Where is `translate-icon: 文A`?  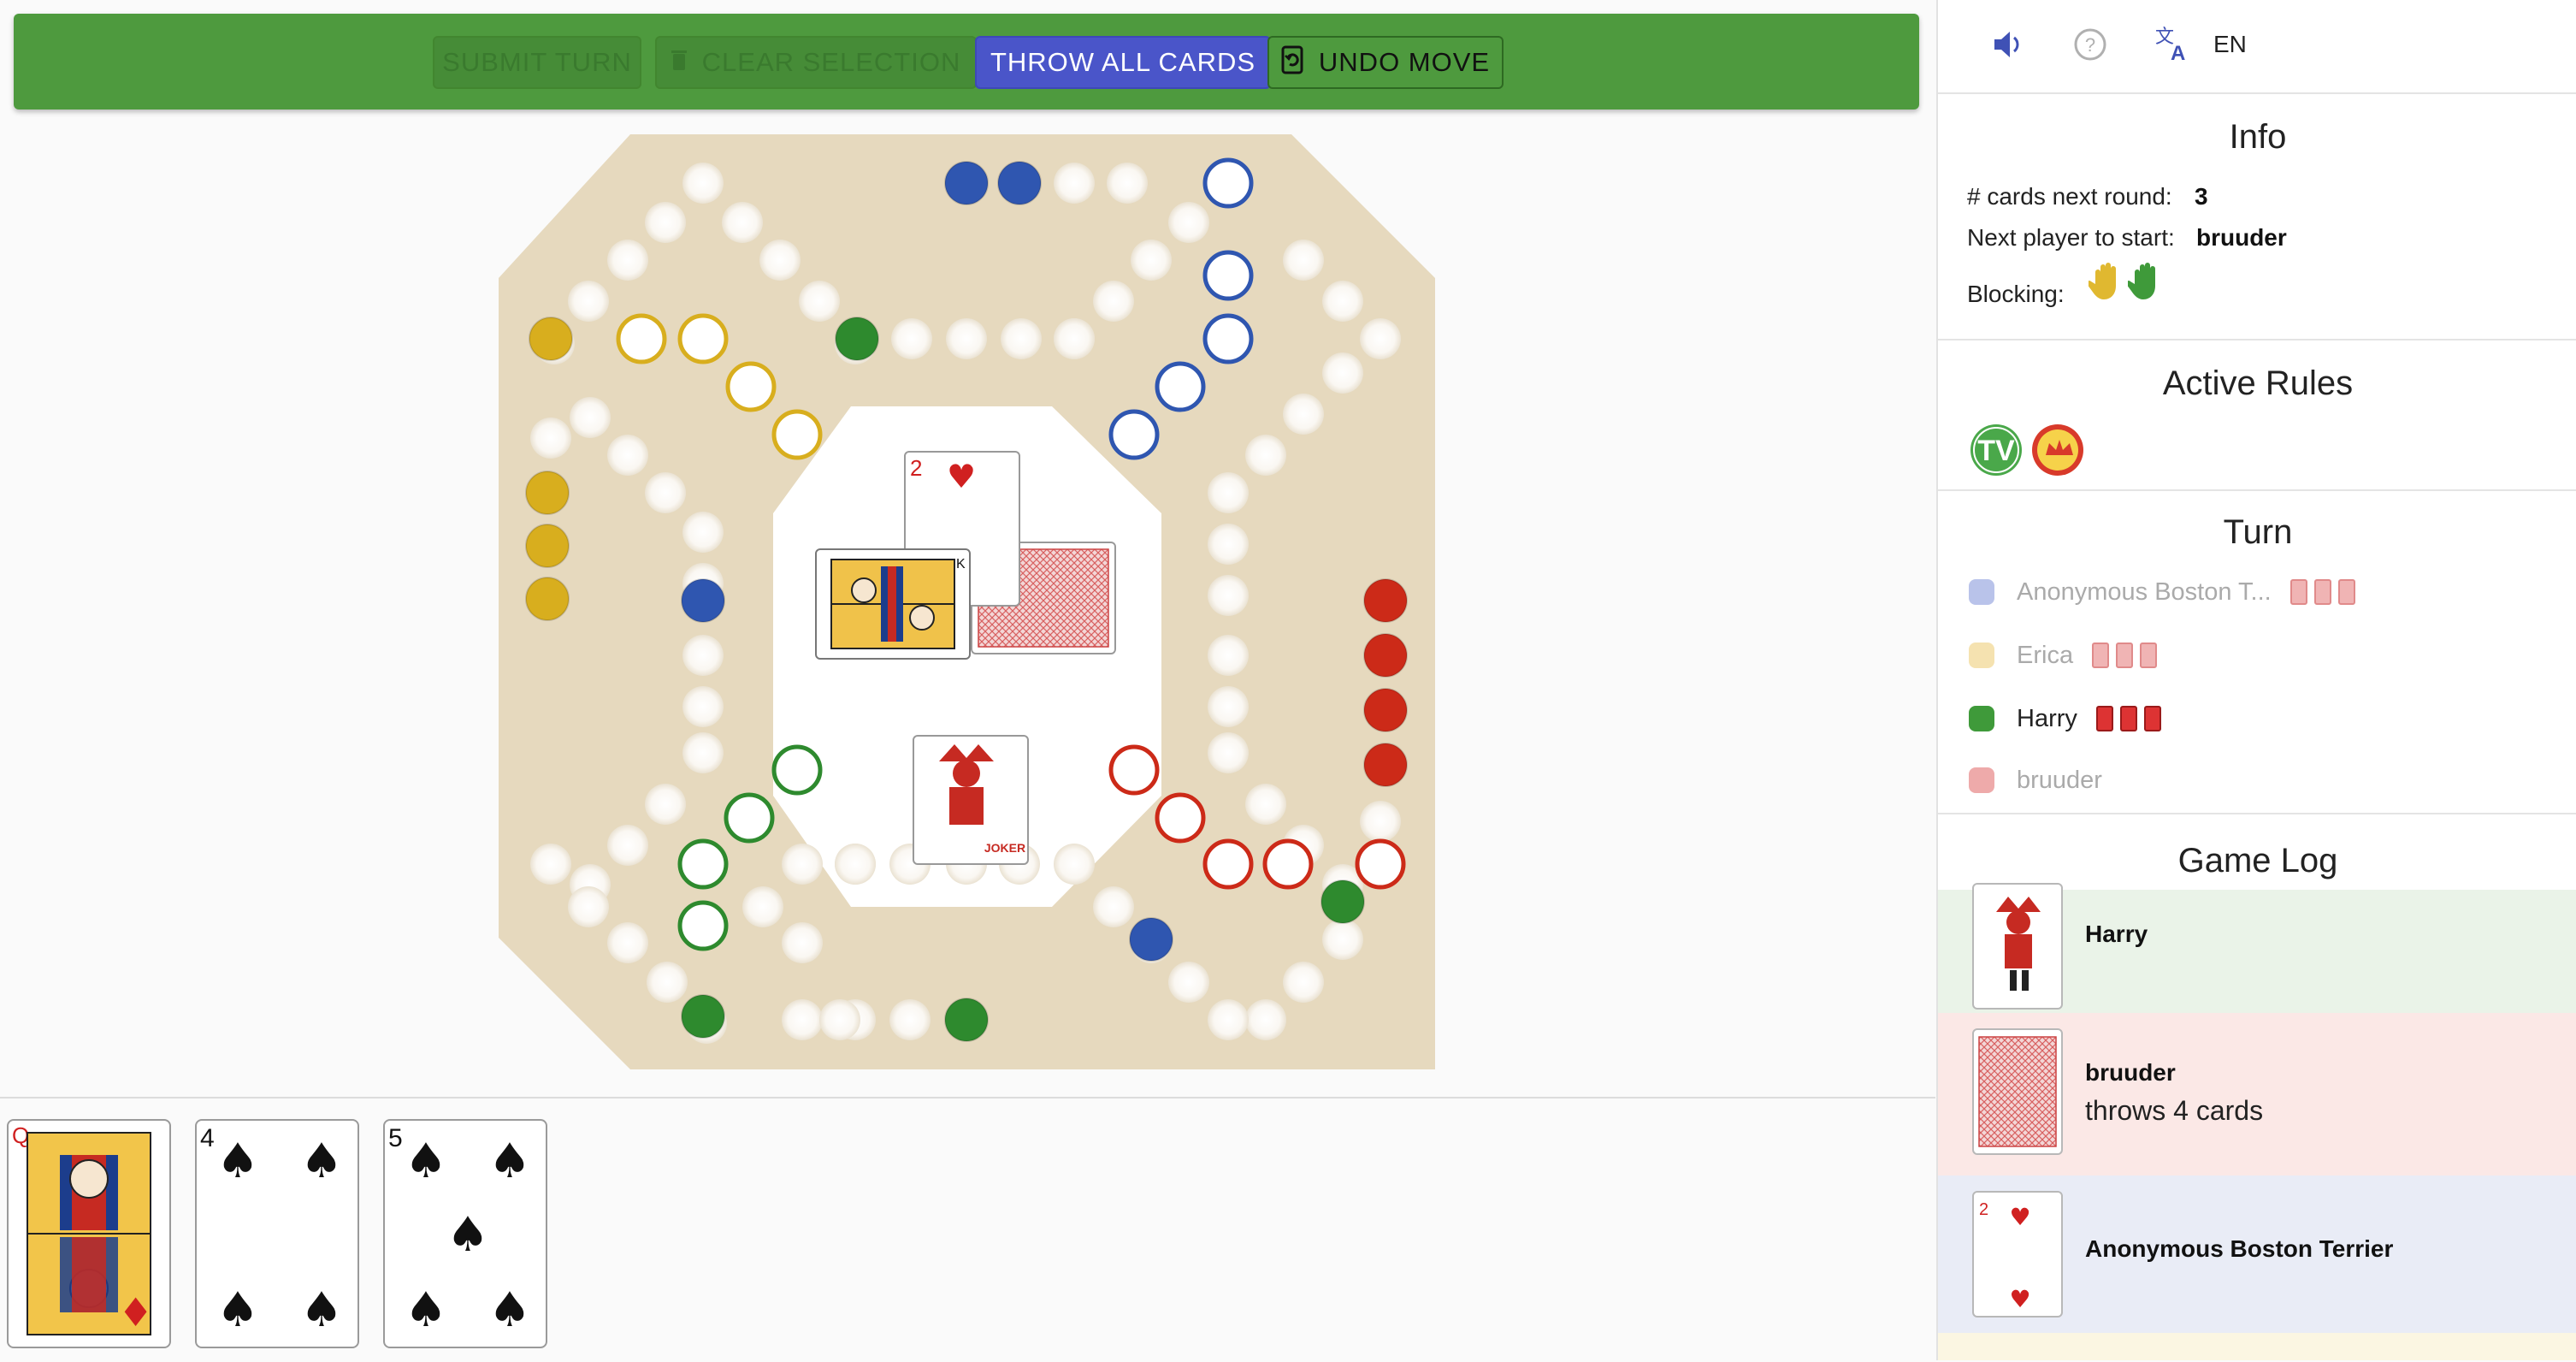 translate-icon: 文A is located at coordinates (2174, 46).